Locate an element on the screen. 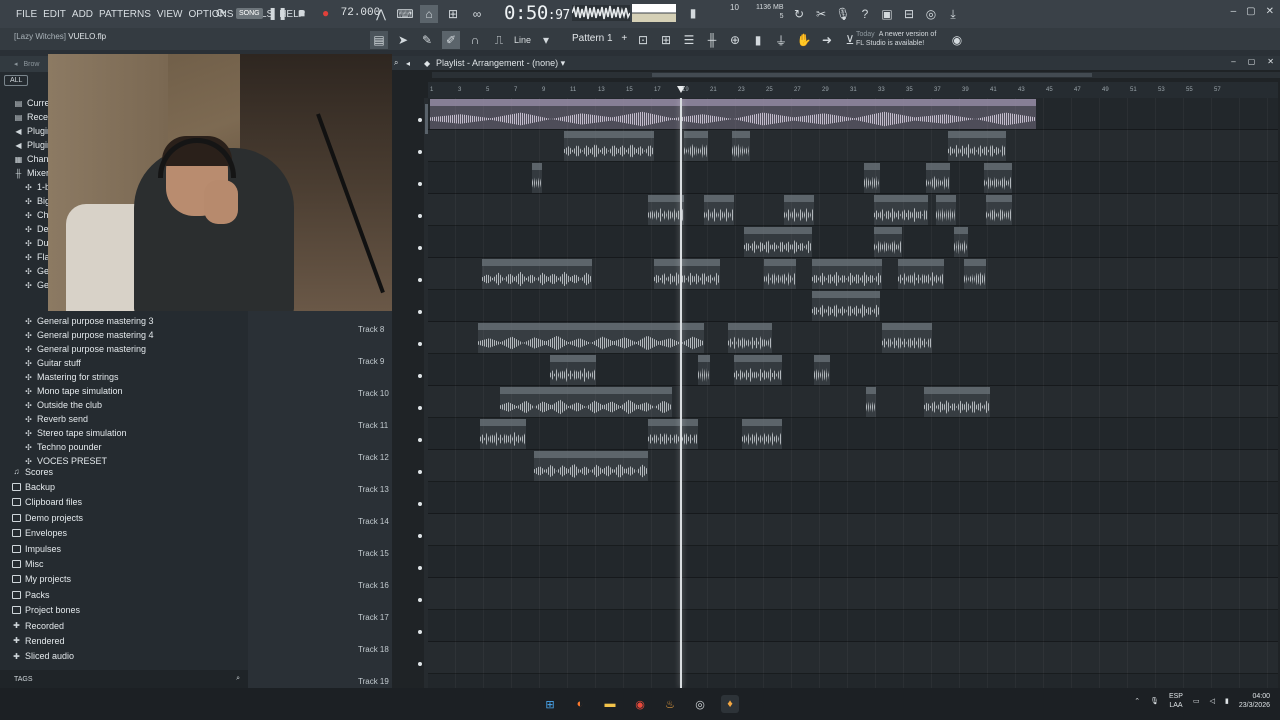 The height and width of the screenshot is (720, 1280). battery-icon: ▮ is located at coordinates (1227, 701).